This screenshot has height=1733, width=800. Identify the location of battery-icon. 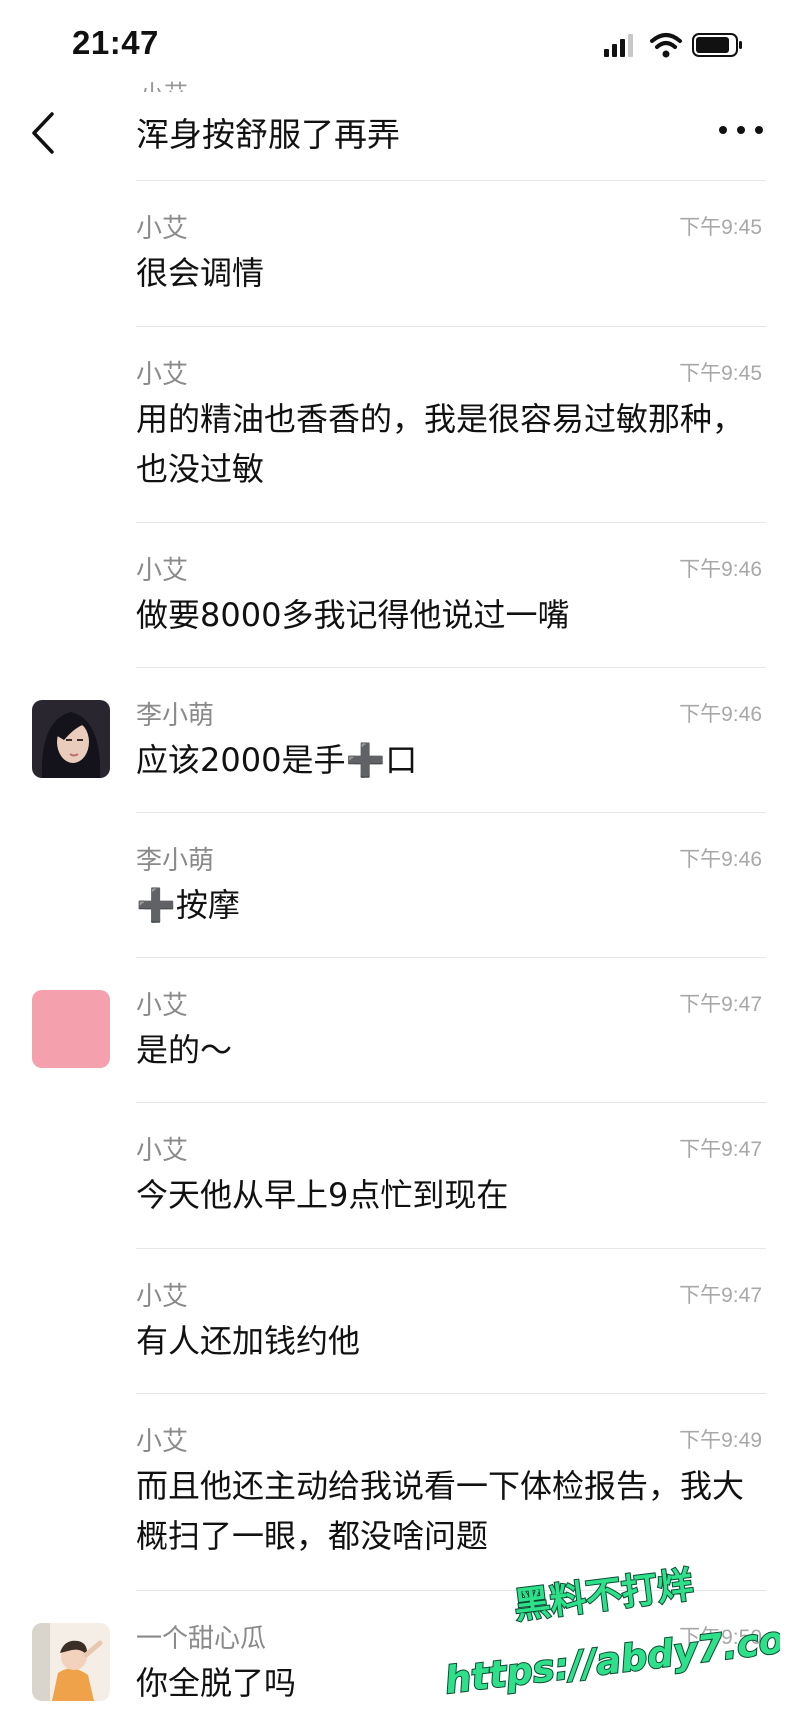
(717, 45).